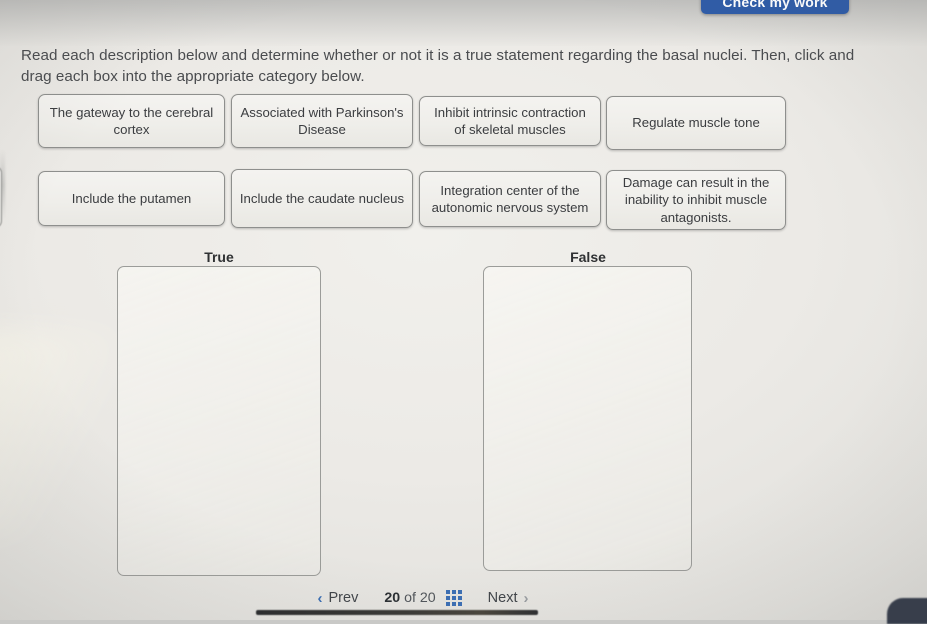 The width and height of the screenshot is (927, 624). What do you see at coordinates (410, 598) in the screenshot?
I see `of-label: of` at bounding box center [410, 598].